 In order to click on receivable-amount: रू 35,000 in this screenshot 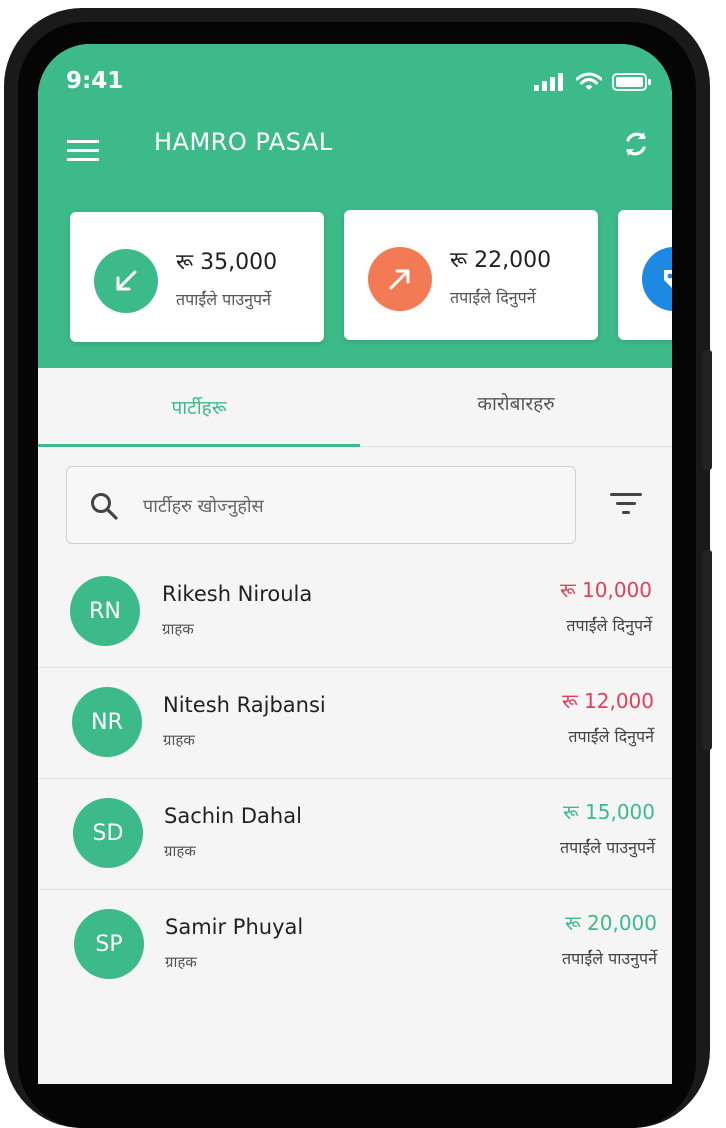, I will do `click(227, 262)`.